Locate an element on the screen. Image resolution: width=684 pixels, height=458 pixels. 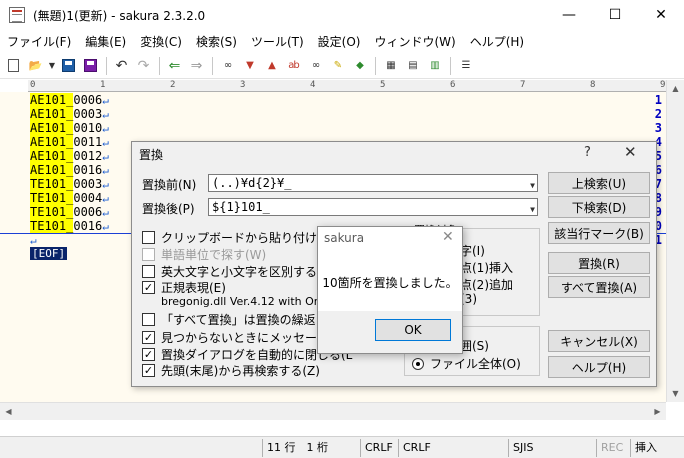
ruler-mark: 2 is located at coordinates (173, 85).